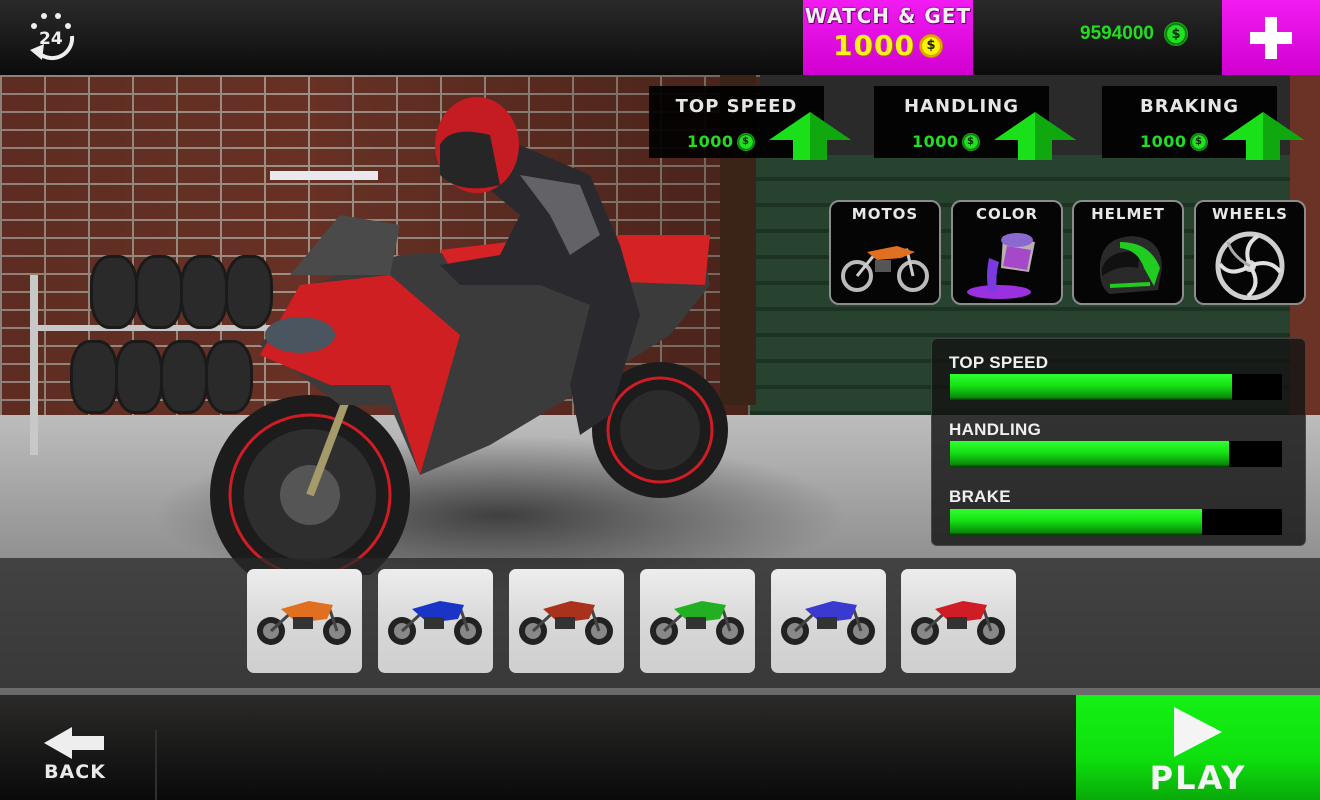 The width and height of the screenshot is (1320, 800). I want to click on bike-card-sport-bike-red, so click(958, 621).